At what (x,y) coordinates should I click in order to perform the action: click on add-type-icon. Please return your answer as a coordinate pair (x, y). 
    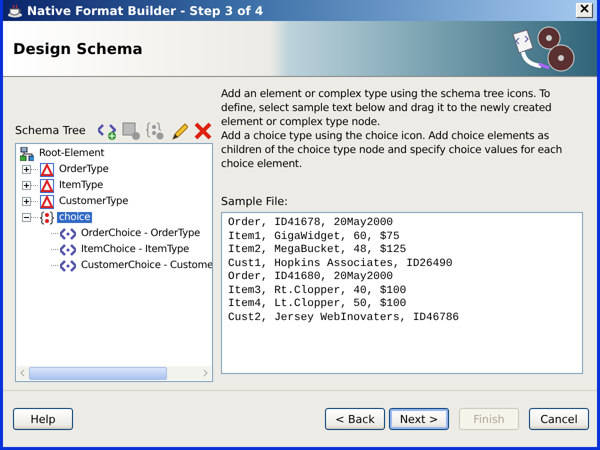
    Looking at the image, I should click on (131, 131).